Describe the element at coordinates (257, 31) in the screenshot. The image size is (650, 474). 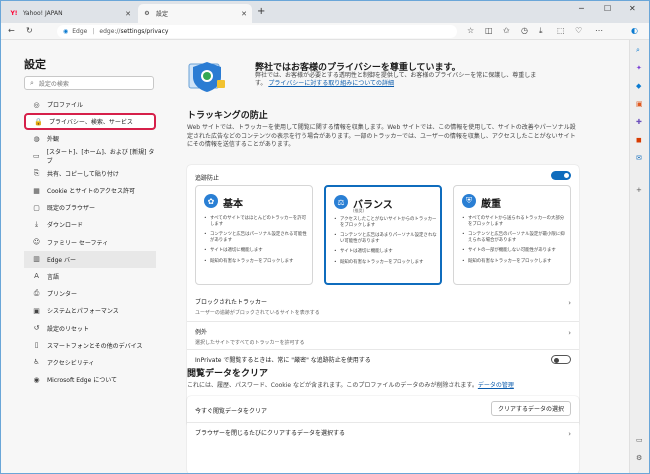
I see `address-bar: ◉ Edge | edge://settings/privacy` at that location.